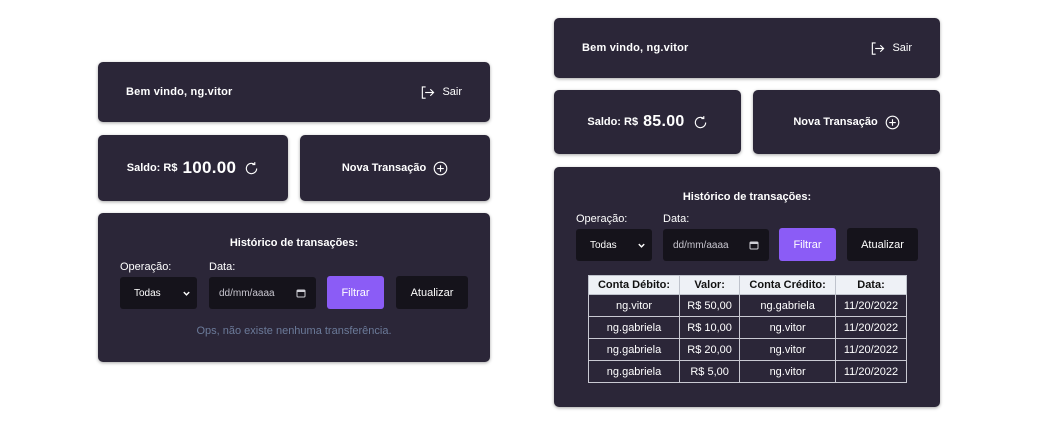  Describe the element at coordinates (294, 331) in the screenshot. I see `empty-message: Ops, não existe nenhuma transferência.` at that location.